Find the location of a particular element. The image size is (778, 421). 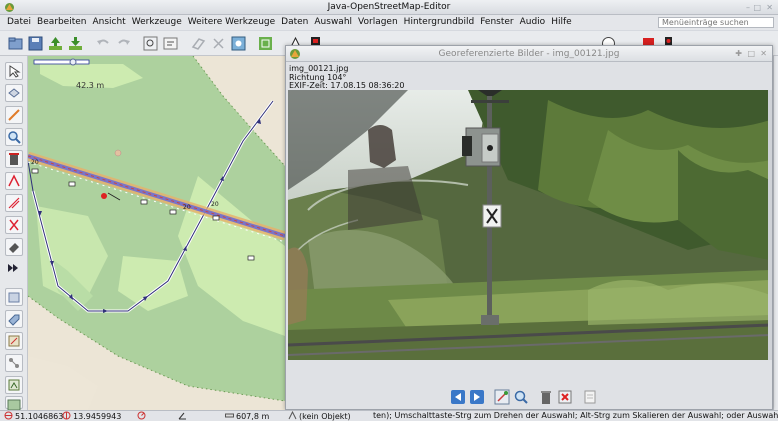

lasso-icon is located at coordinates (14, 93).